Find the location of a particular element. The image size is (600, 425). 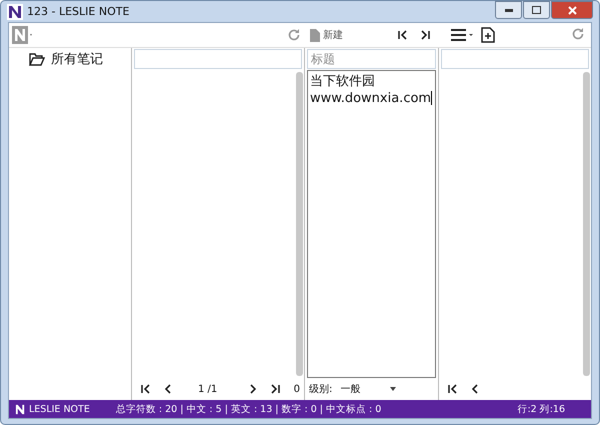

page-indicator: 1 /1 is located at coordinates (208, 389).